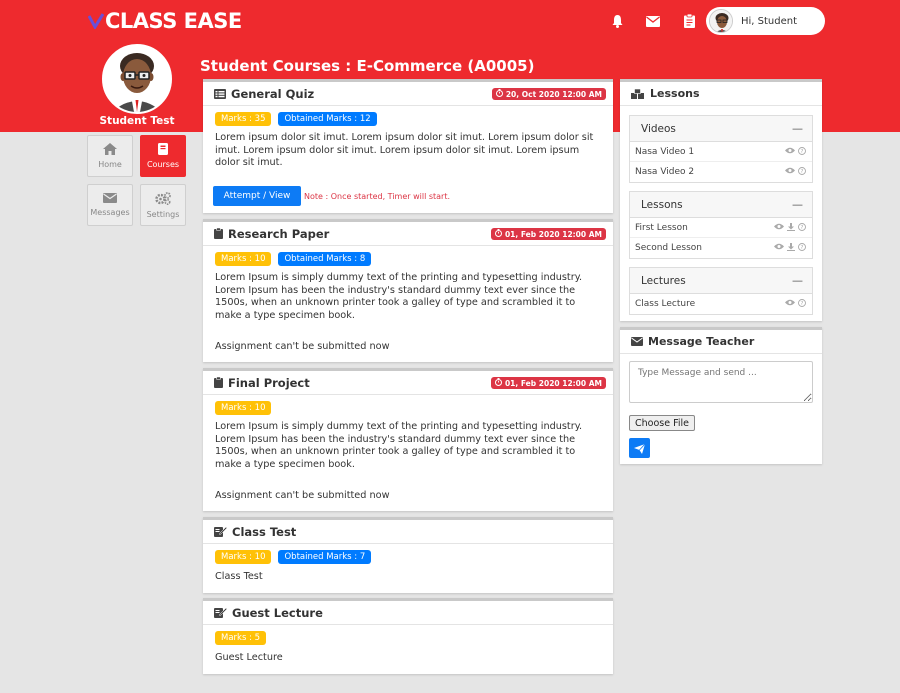 This screenshot has height=693, width=900. What do you see at coordinates (665, 172) in the screenshot?
I see `item-title: Nasa Video 2` at bounding box center [665, 172].